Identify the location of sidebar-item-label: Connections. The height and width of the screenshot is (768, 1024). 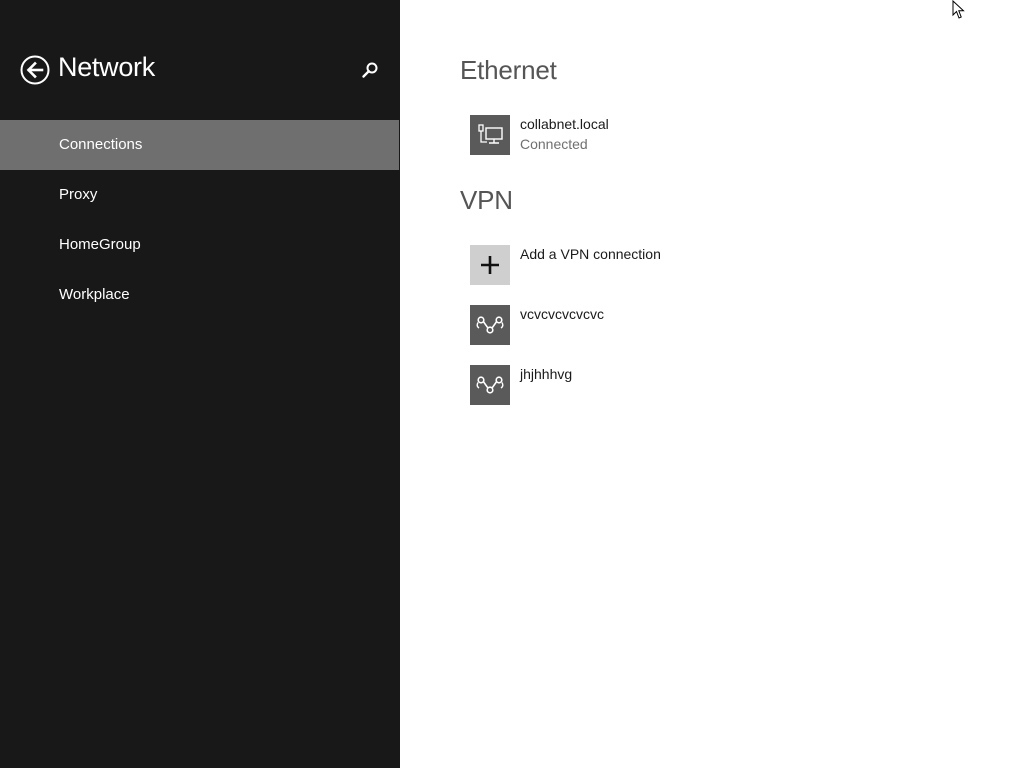
(101, 144).